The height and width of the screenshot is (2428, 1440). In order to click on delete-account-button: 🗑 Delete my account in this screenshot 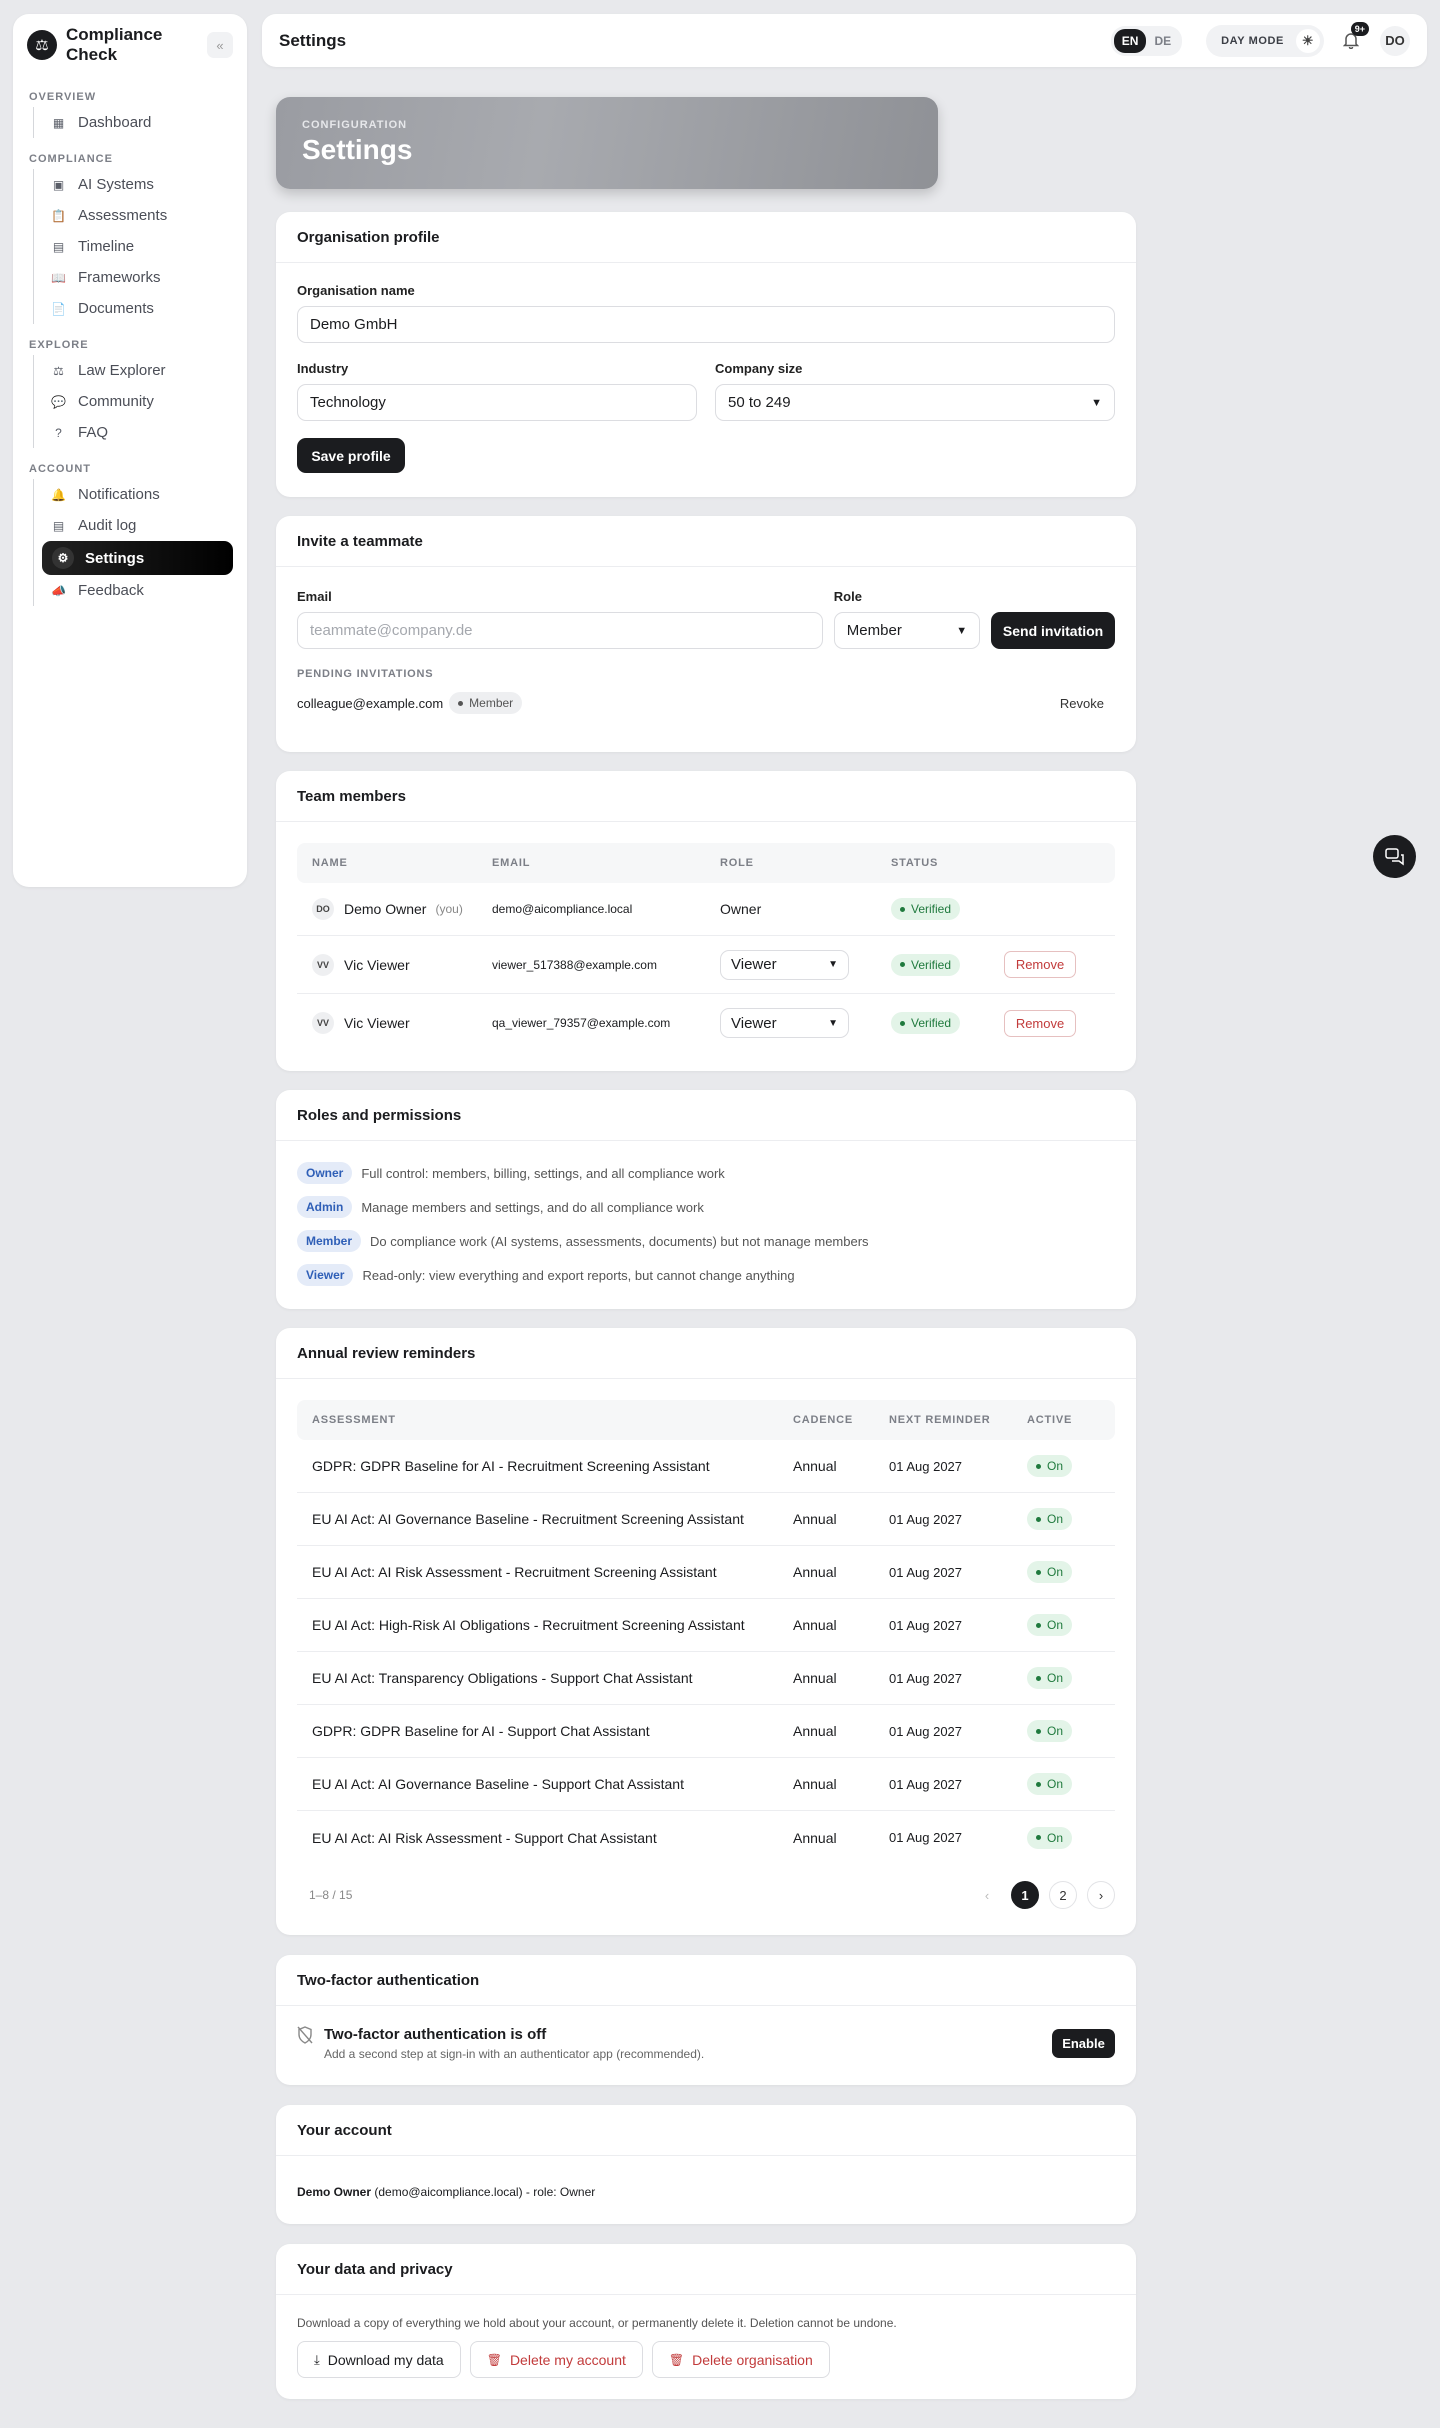, I will do `click(556, 2359)`.